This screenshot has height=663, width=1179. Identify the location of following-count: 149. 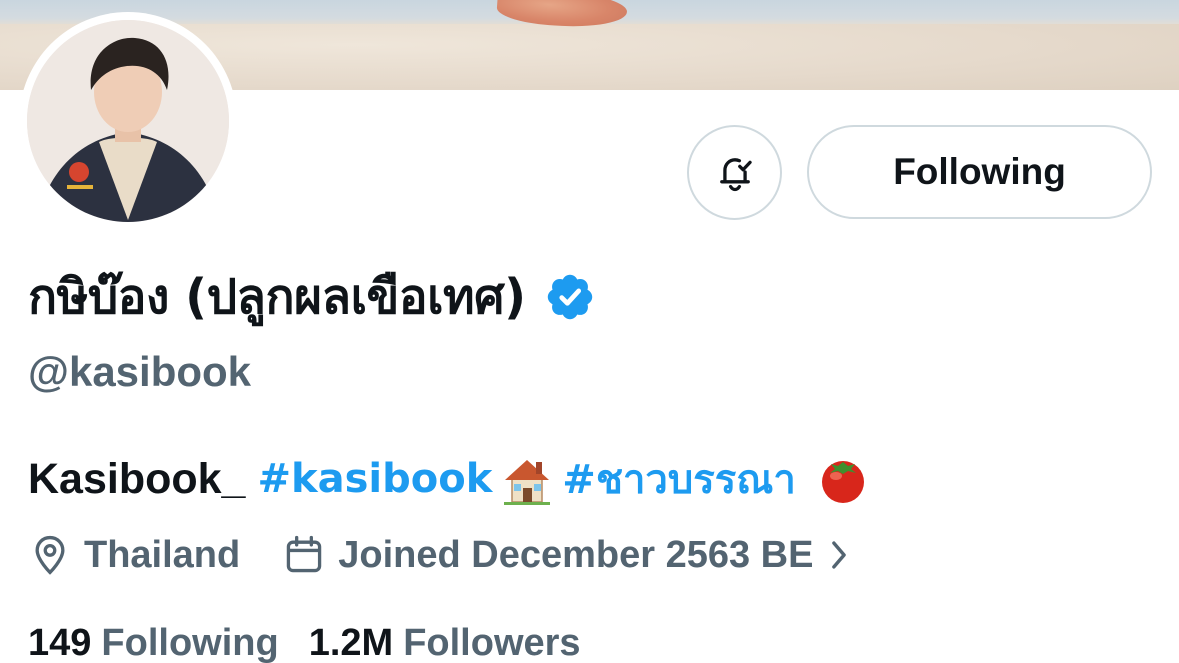
(60, 642).